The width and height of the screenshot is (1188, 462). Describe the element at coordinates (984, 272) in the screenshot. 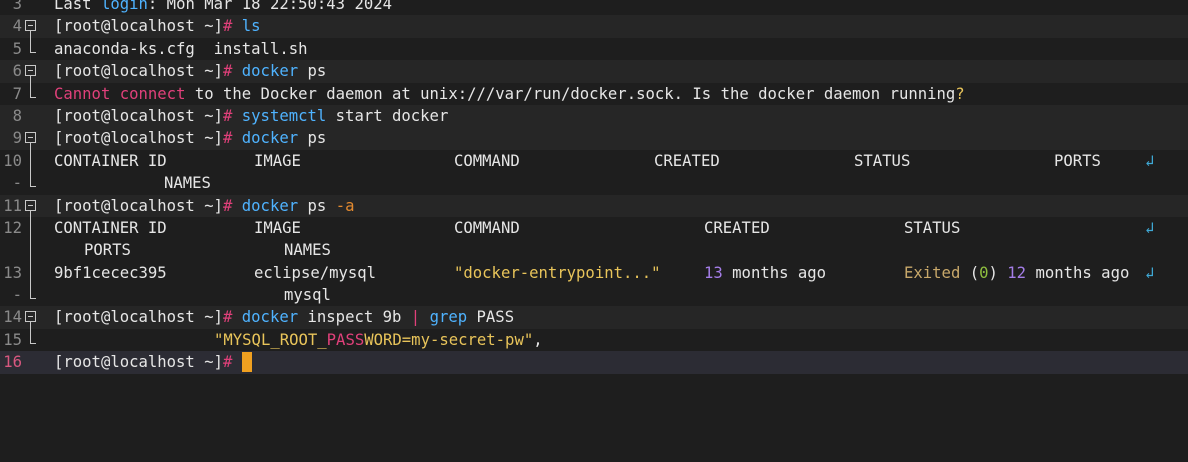

I see `exit-code: 0` at that location.